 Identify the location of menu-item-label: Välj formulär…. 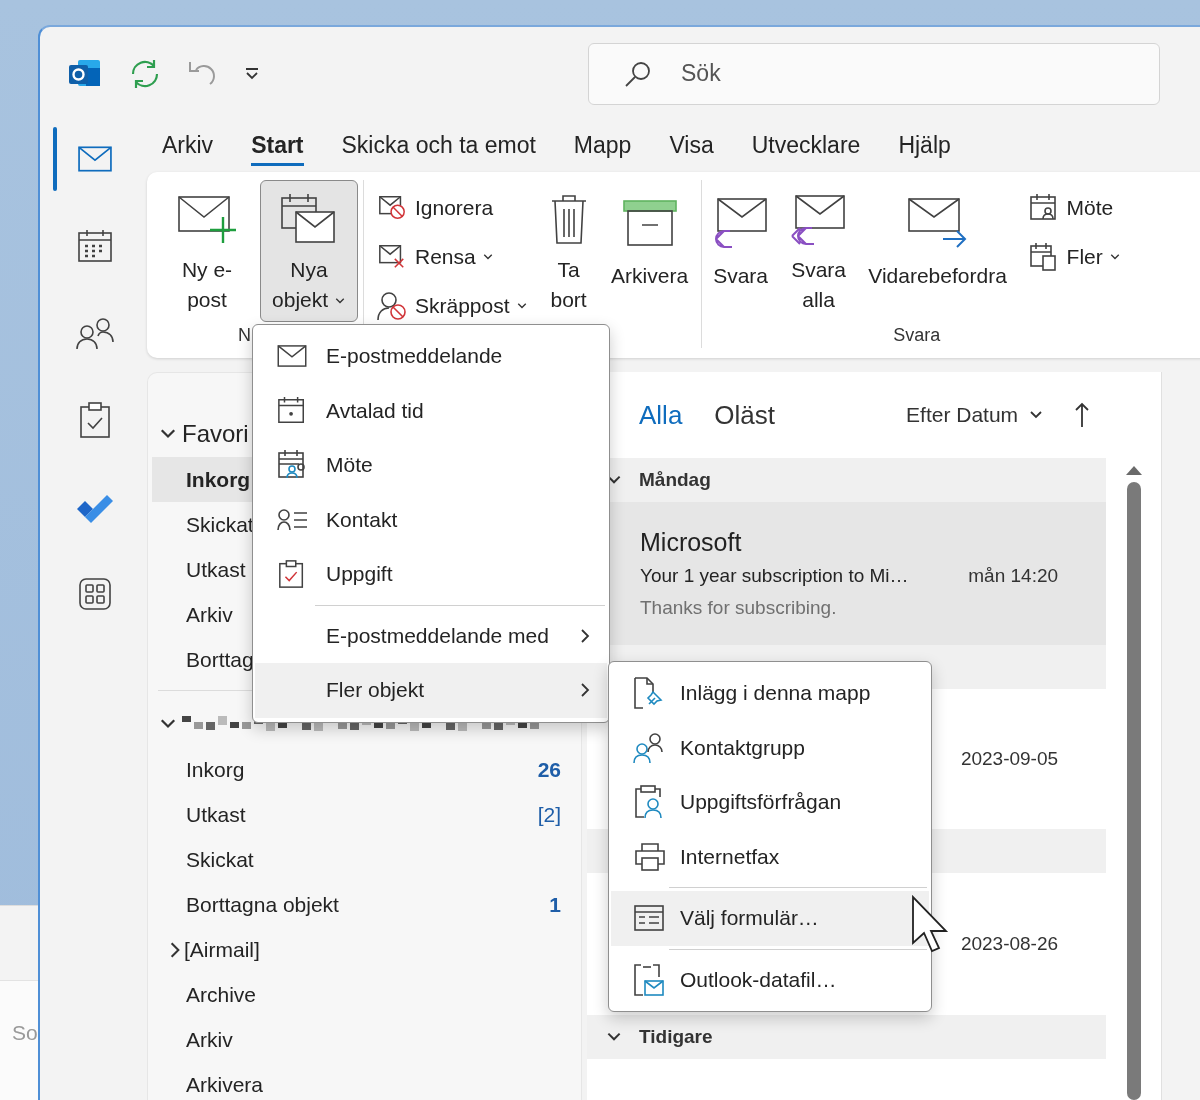
(750, 918).